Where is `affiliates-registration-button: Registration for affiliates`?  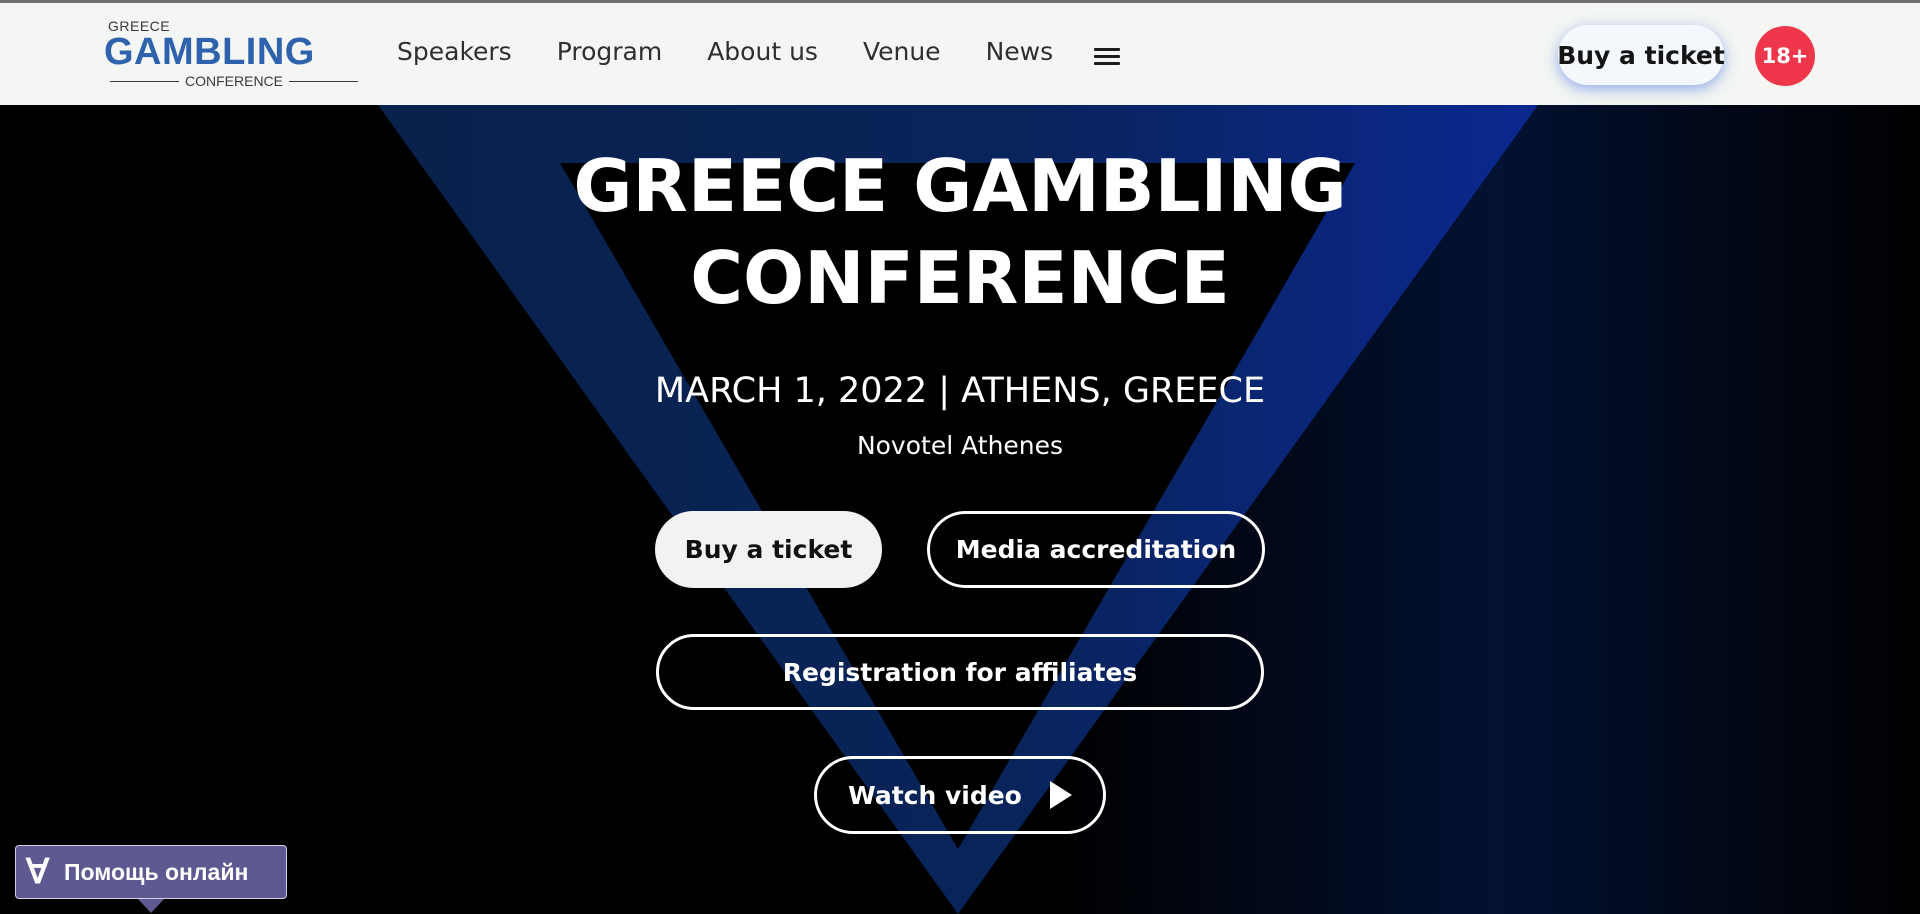 affiliates-registration-button: Registration for affiliates is located at coordinates (960, 672).